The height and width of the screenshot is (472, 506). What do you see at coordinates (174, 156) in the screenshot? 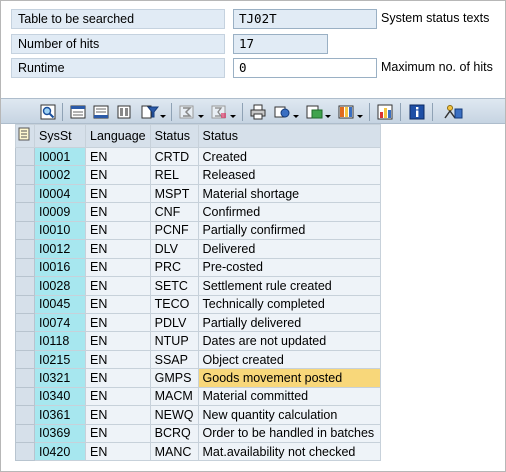
I see `status-code-cell: CRTD` at bounding box center [174, 156].